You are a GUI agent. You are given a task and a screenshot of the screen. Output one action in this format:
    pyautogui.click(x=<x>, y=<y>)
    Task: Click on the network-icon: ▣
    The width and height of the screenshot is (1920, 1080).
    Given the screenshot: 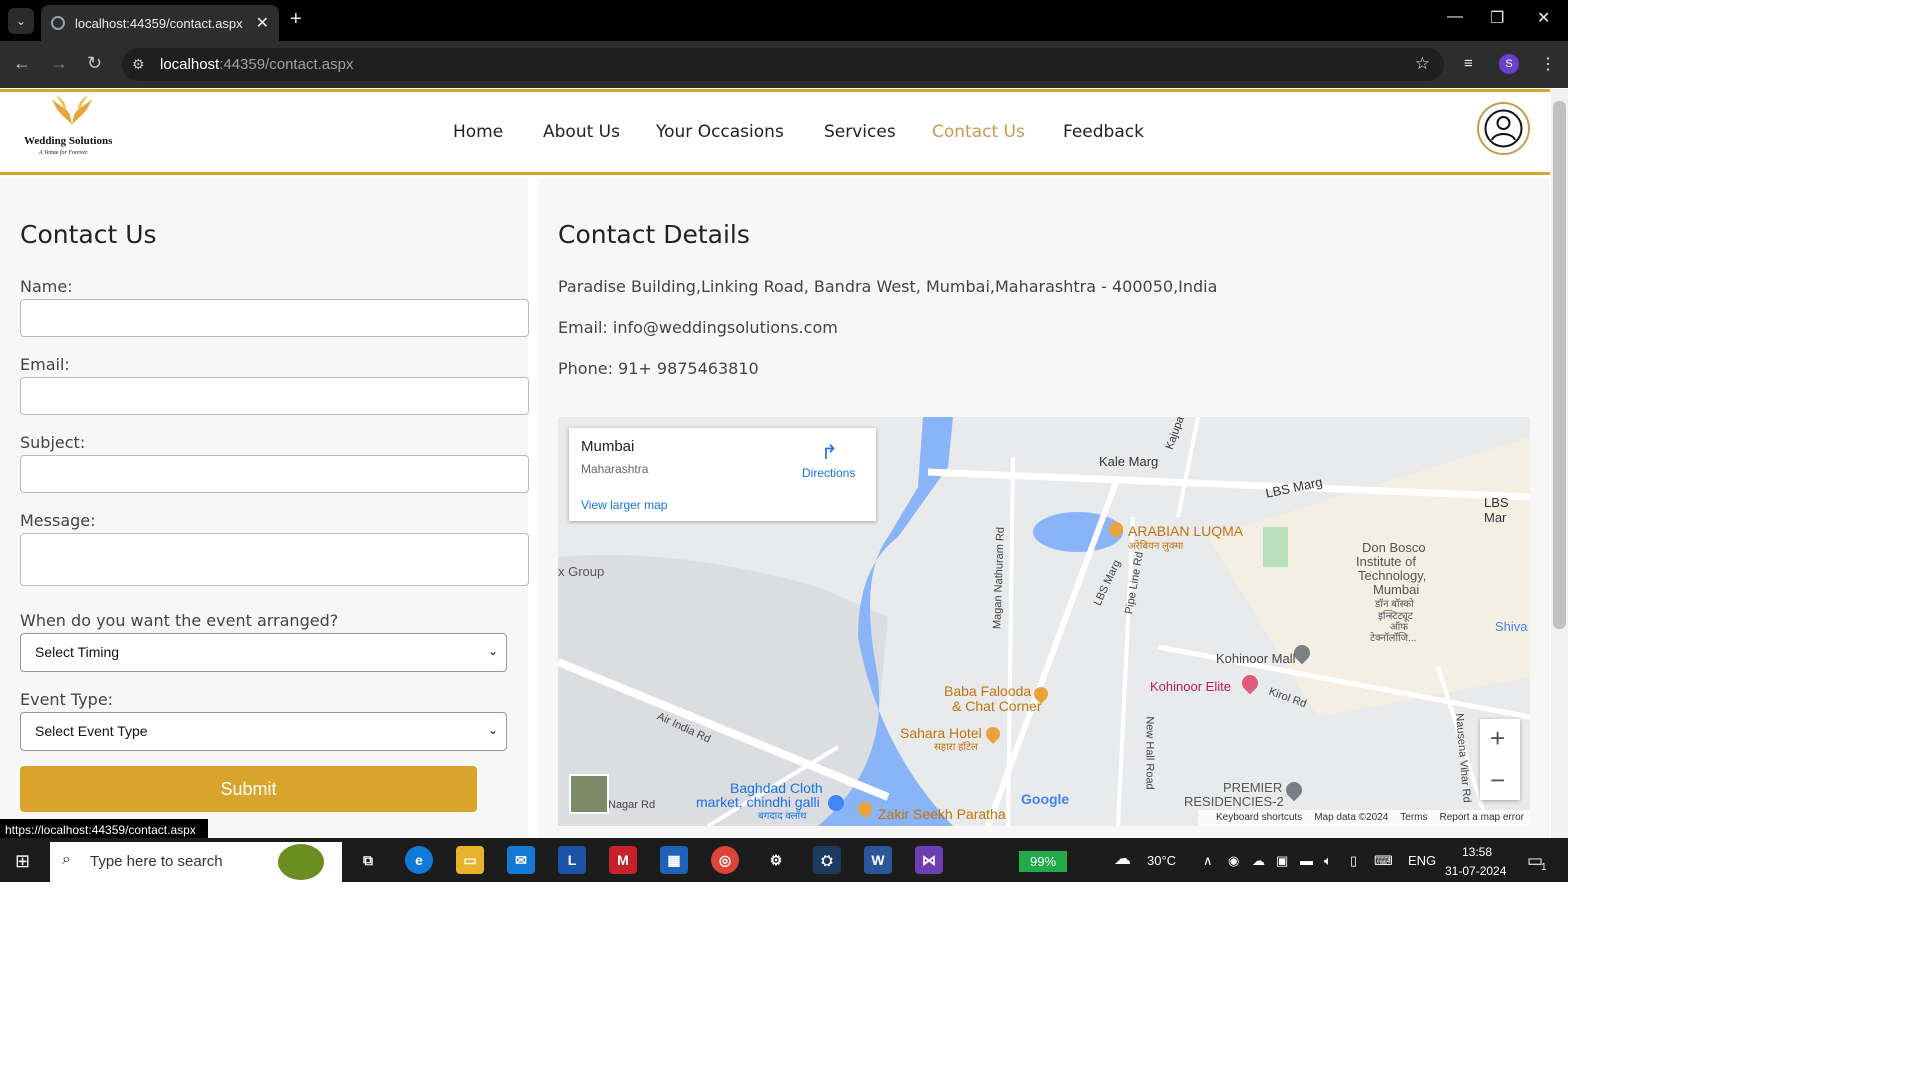 What is the action you would take?
    pyautogui.click(x=1282, y=861)
    